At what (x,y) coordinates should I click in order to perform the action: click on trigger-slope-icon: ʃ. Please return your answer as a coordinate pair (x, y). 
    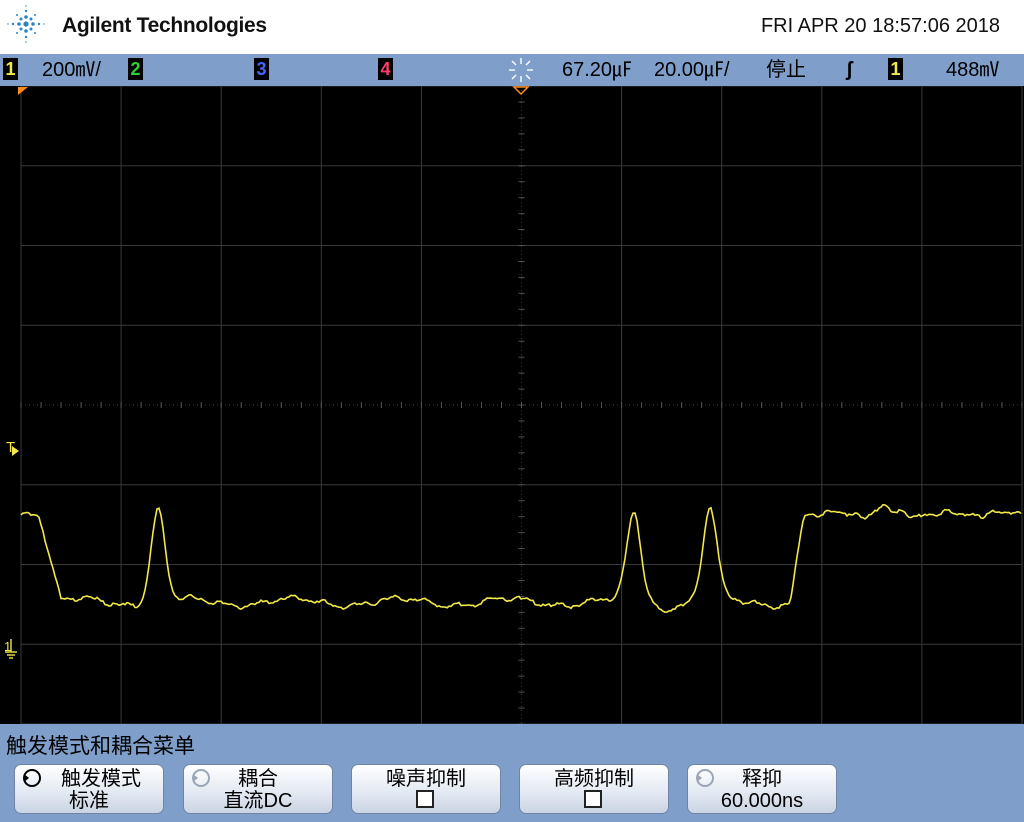
    Looking at the image, I should click on (849, 70).